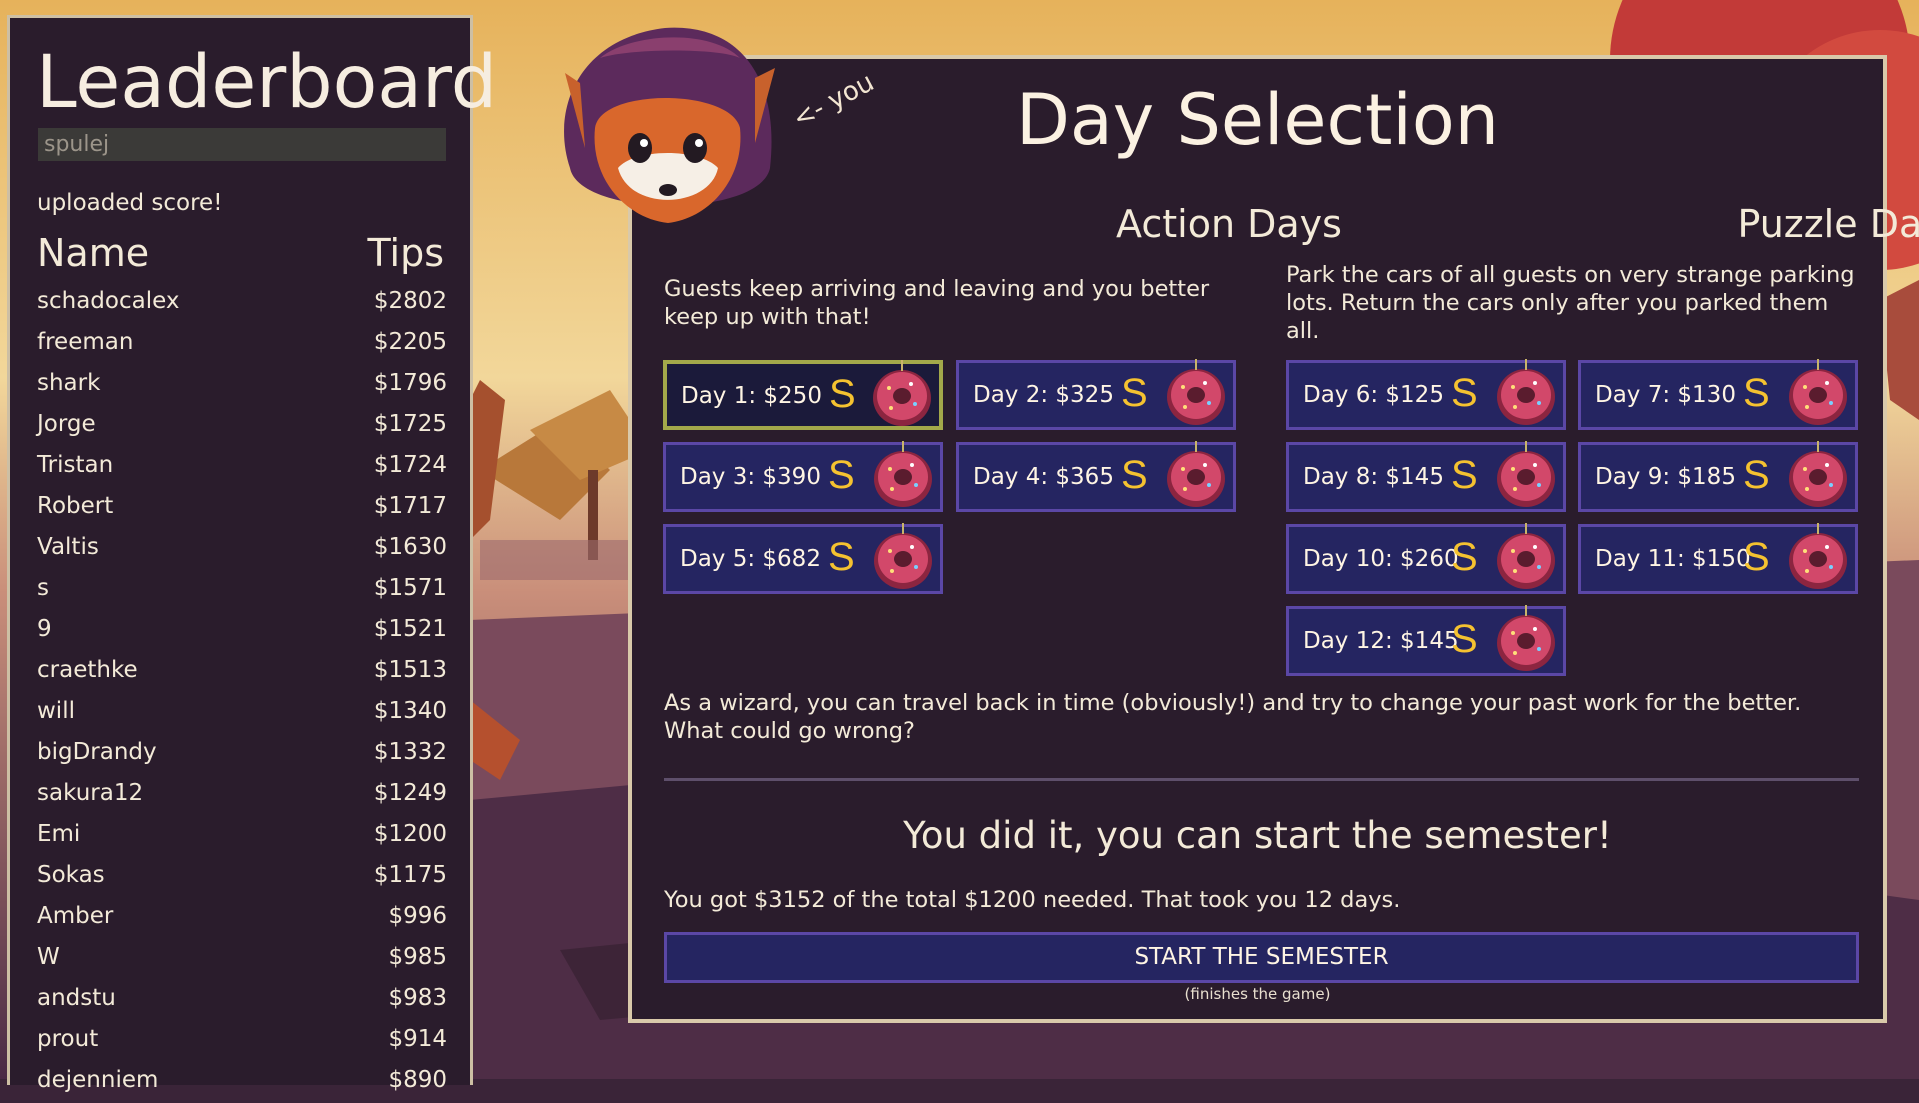 The image size is (1919, 1103). What do you see at coordinates (1381, 559) in the screenshot?
I see `day-label: Day 10: $260` at bounding box center [1381, 559].